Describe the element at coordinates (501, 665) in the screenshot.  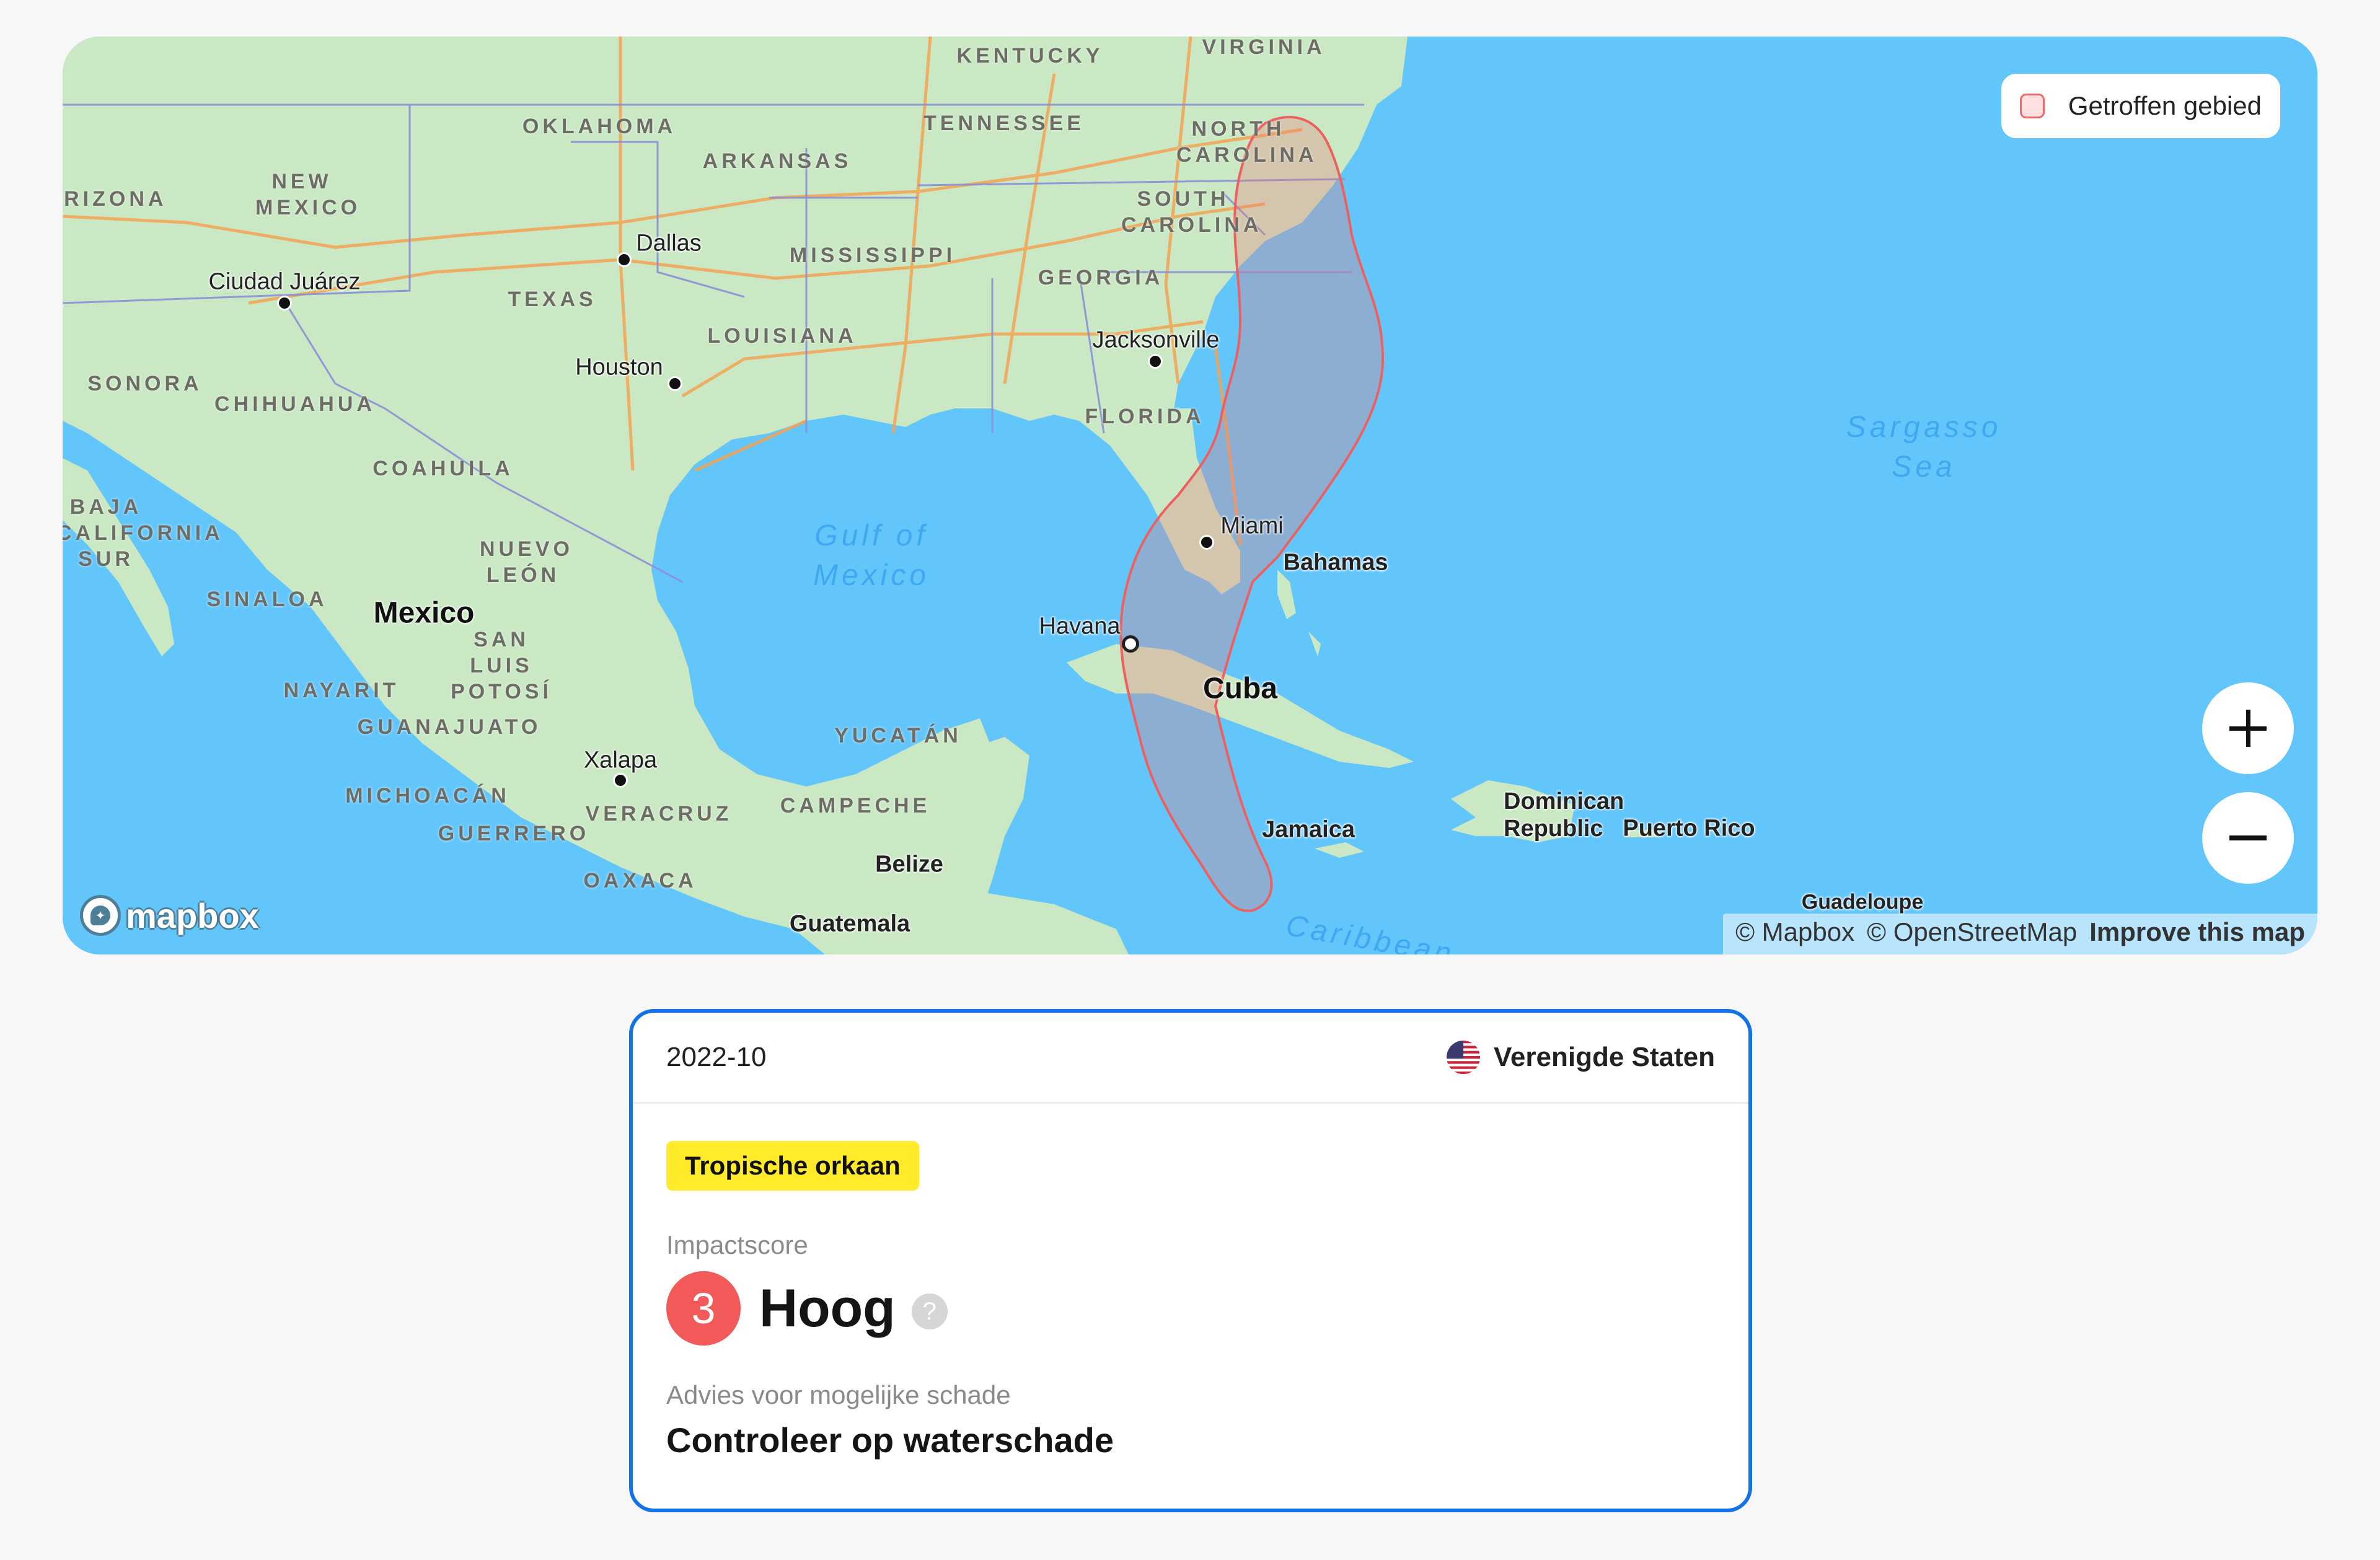
I see `map-label-state: SAN LUIS POTOSÍ` at that location.